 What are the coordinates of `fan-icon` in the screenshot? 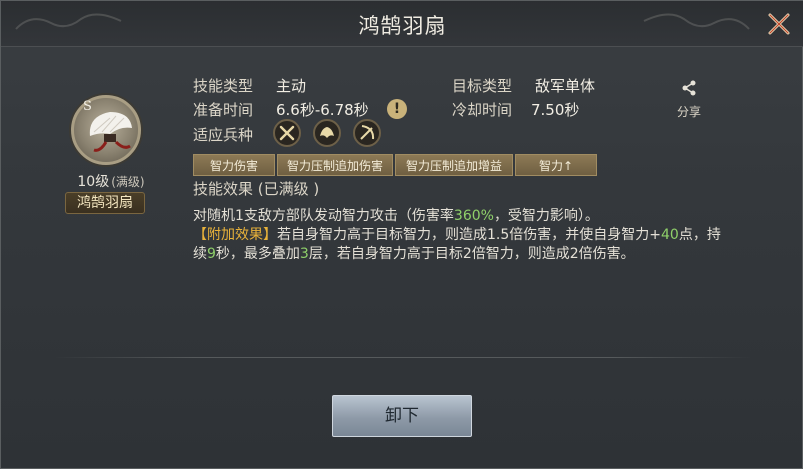 It's located at (110, 132).